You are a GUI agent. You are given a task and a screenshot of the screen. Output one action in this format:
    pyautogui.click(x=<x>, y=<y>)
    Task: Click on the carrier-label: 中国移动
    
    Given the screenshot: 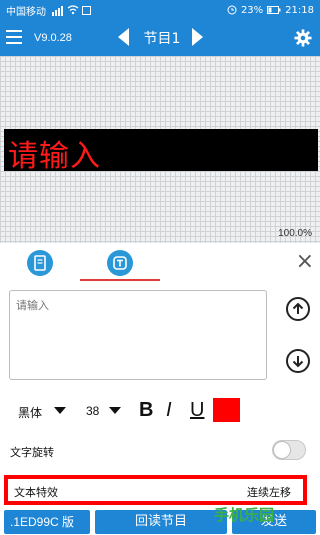 What is the action you would take?
    pyautogui.click(x=26, y=12)
    